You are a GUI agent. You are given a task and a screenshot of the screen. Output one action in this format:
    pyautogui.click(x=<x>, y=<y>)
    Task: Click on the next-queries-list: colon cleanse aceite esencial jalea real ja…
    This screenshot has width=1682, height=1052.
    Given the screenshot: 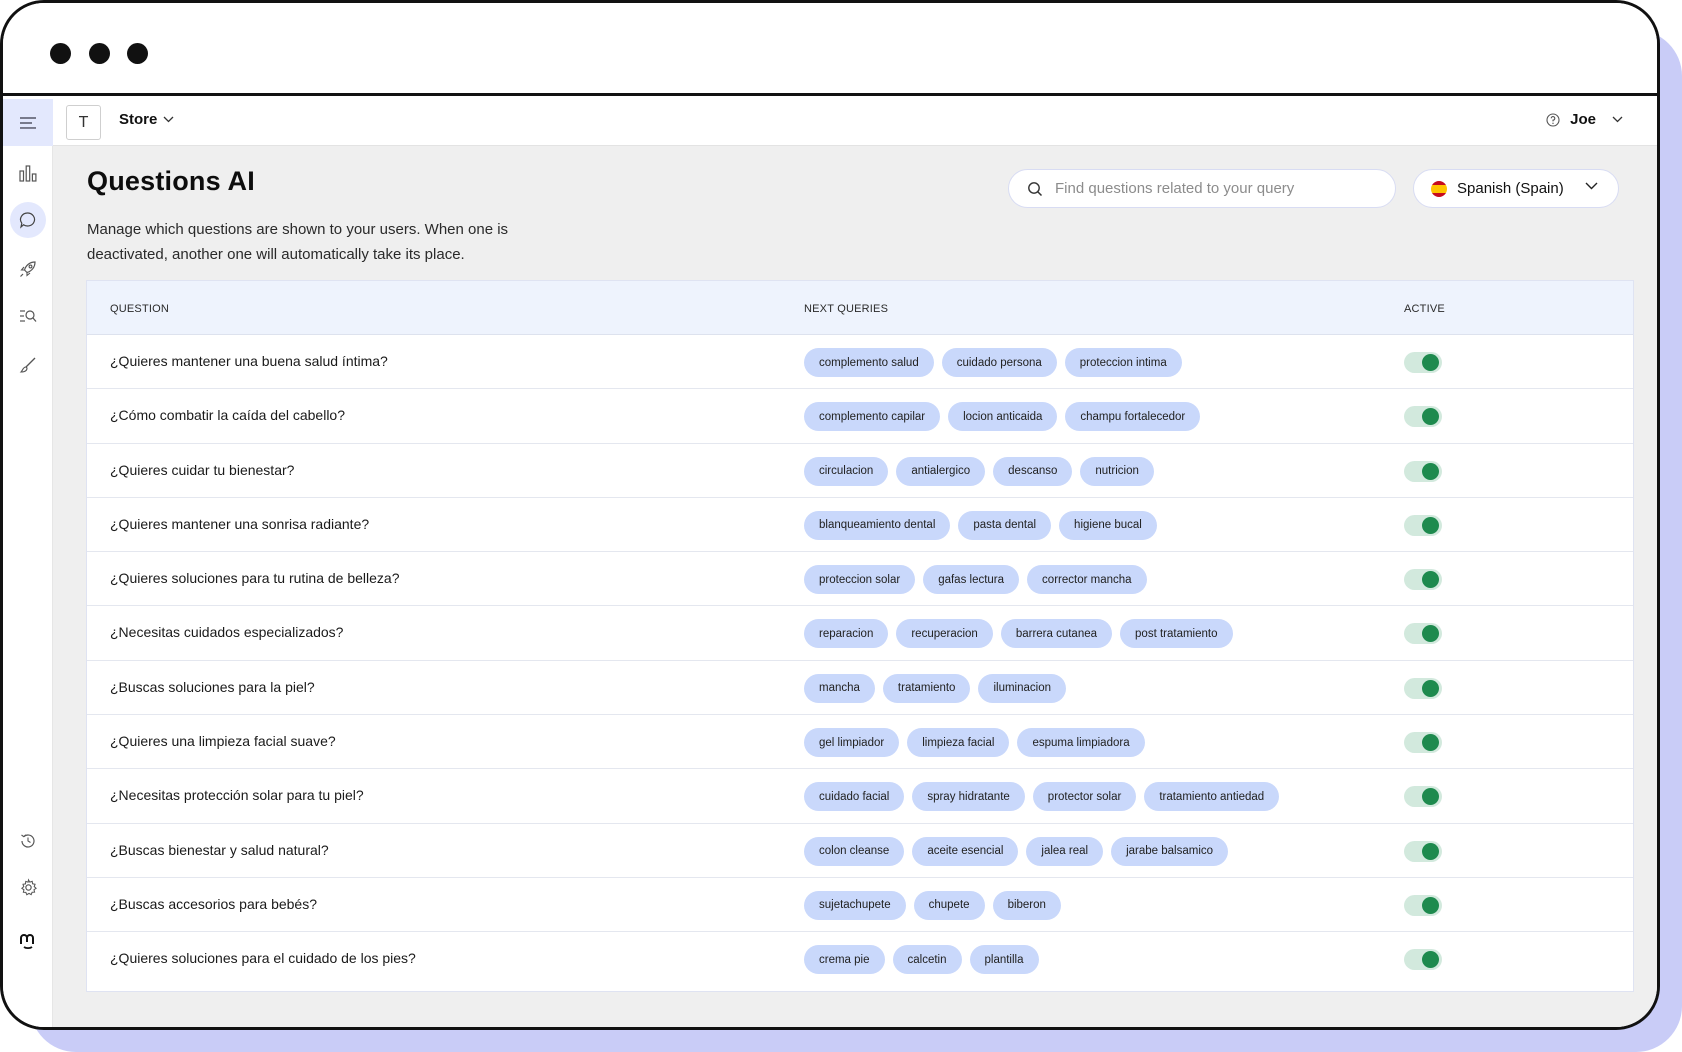 What is the action you would take?
    pyautogui.click(x=1016, y=851)
    